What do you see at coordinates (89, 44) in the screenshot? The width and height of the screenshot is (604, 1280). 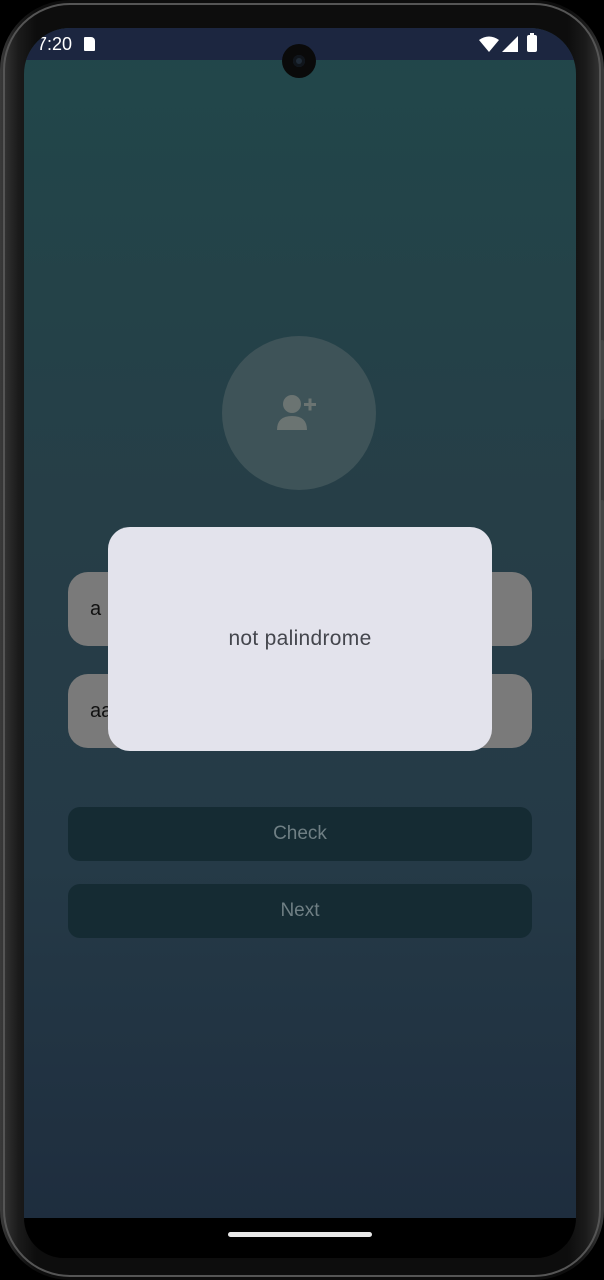 I see `sd-card-icon` at bounding box center [89, 44].